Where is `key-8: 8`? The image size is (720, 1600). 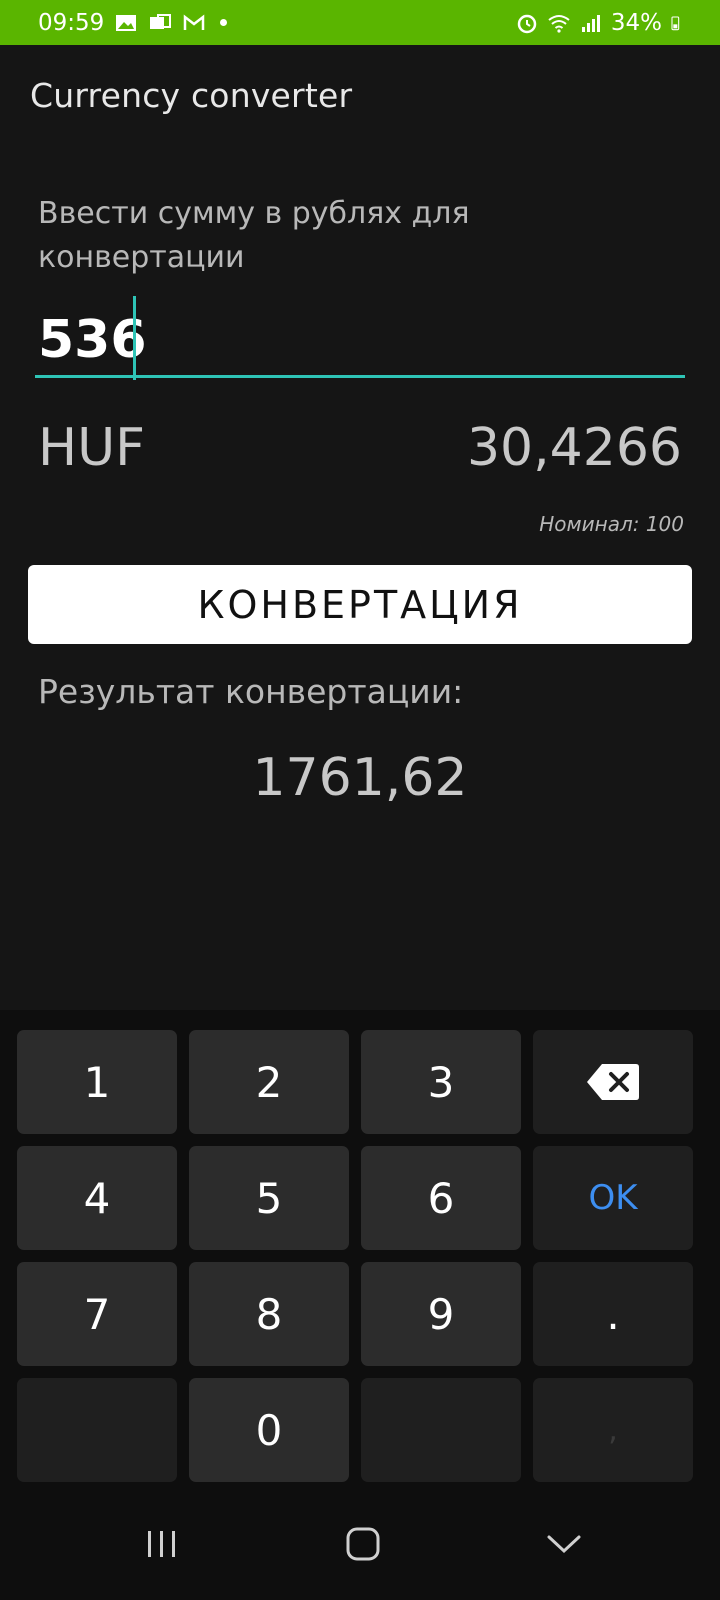
key-8: 8 is located at coordinates (269, 1314).